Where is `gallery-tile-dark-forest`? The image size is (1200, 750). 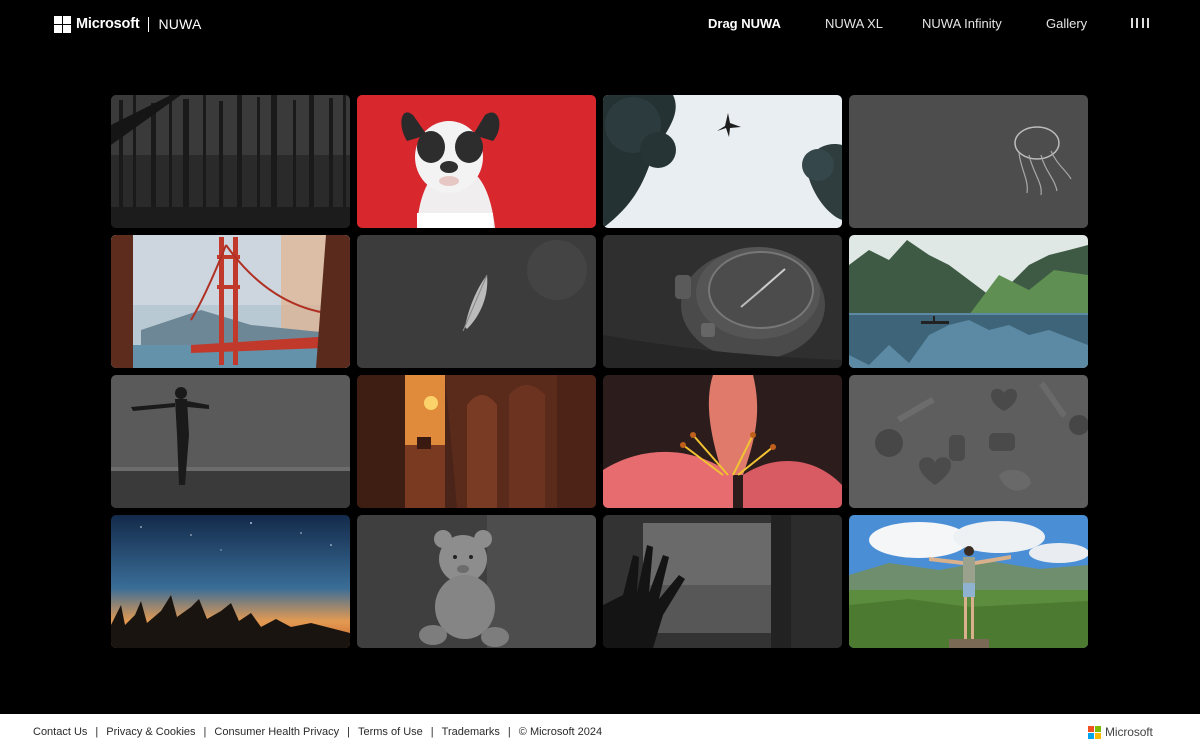
gallery-tile-dark-forest is located at coordinates (230, 161).